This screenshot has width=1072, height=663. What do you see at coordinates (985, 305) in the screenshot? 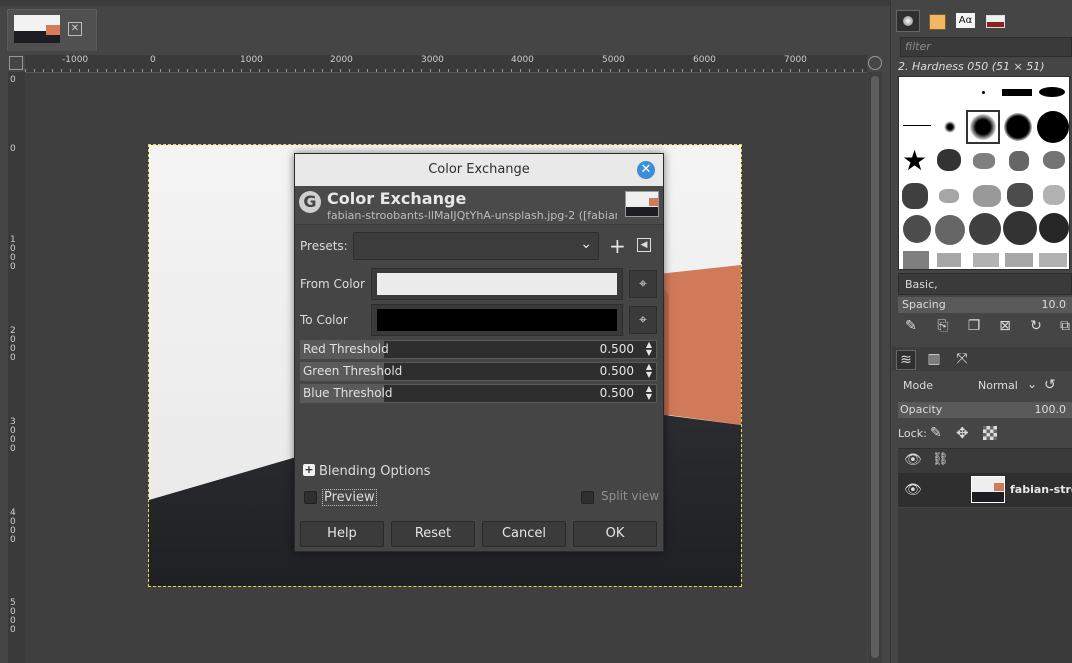
I see `spacing-slider: Spacing 10.0` at bounding box center [985, 305].